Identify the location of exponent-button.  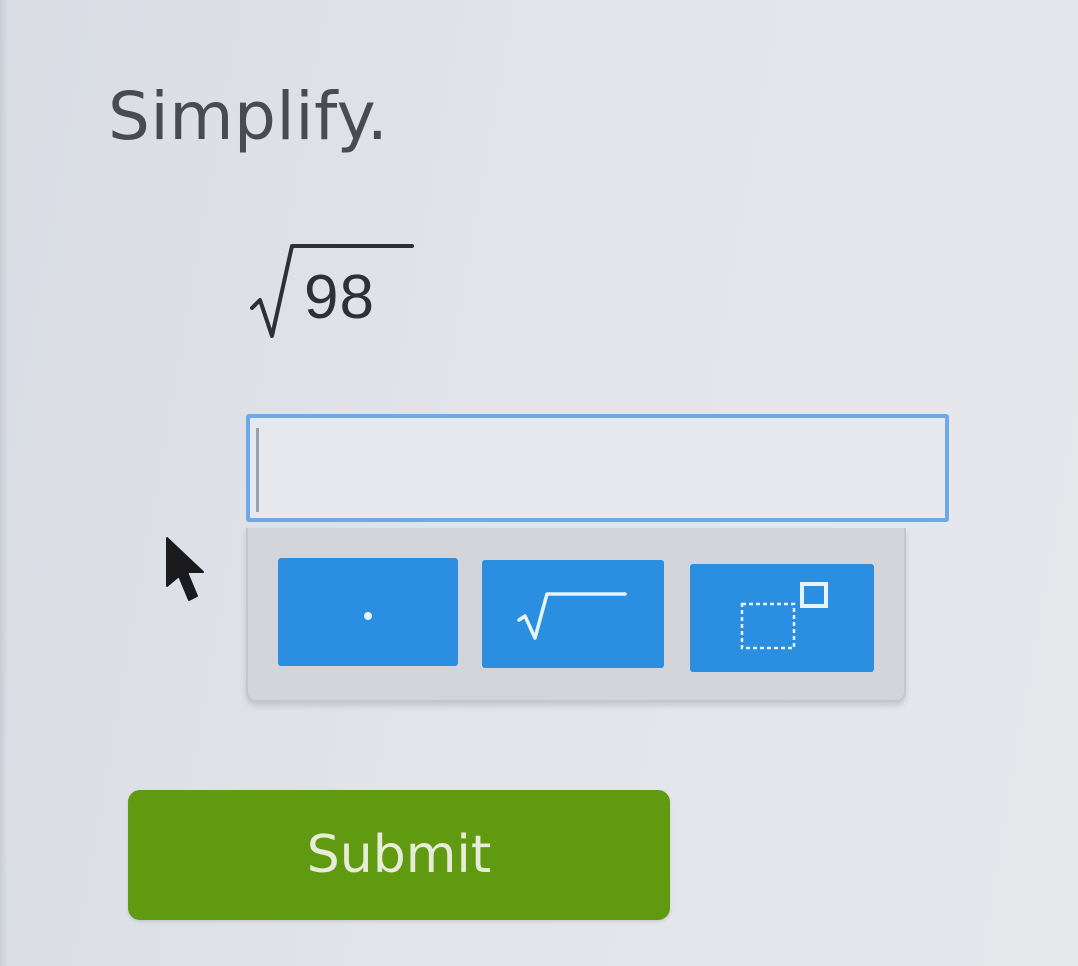
(782, 618).